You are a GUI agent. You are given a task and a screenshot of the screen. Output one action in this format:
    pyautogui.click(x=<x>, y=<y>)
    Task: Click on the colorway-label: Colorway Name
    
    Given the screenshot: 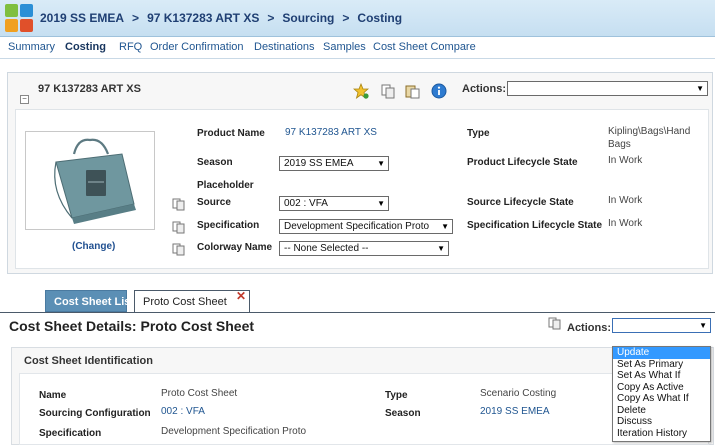 What is the action you would take?
    pyautogui.click(x=235, y=247)
    